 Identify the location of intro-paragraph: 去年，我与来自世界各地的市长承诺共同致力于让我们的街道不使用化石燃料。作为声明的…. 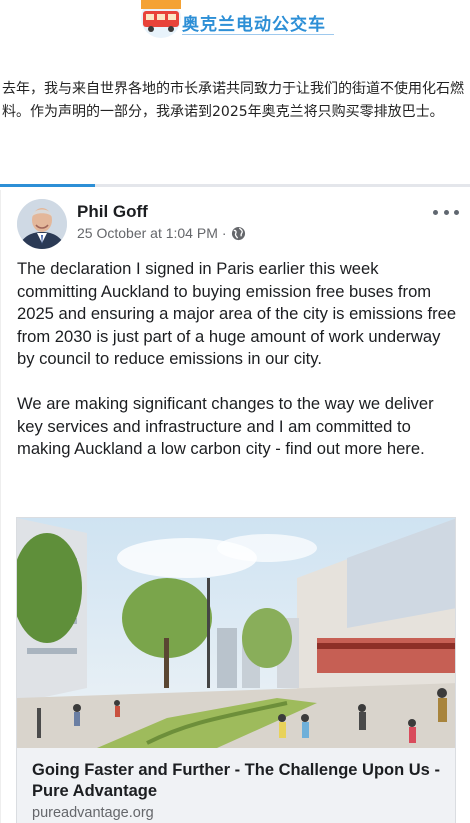
(233, 100).